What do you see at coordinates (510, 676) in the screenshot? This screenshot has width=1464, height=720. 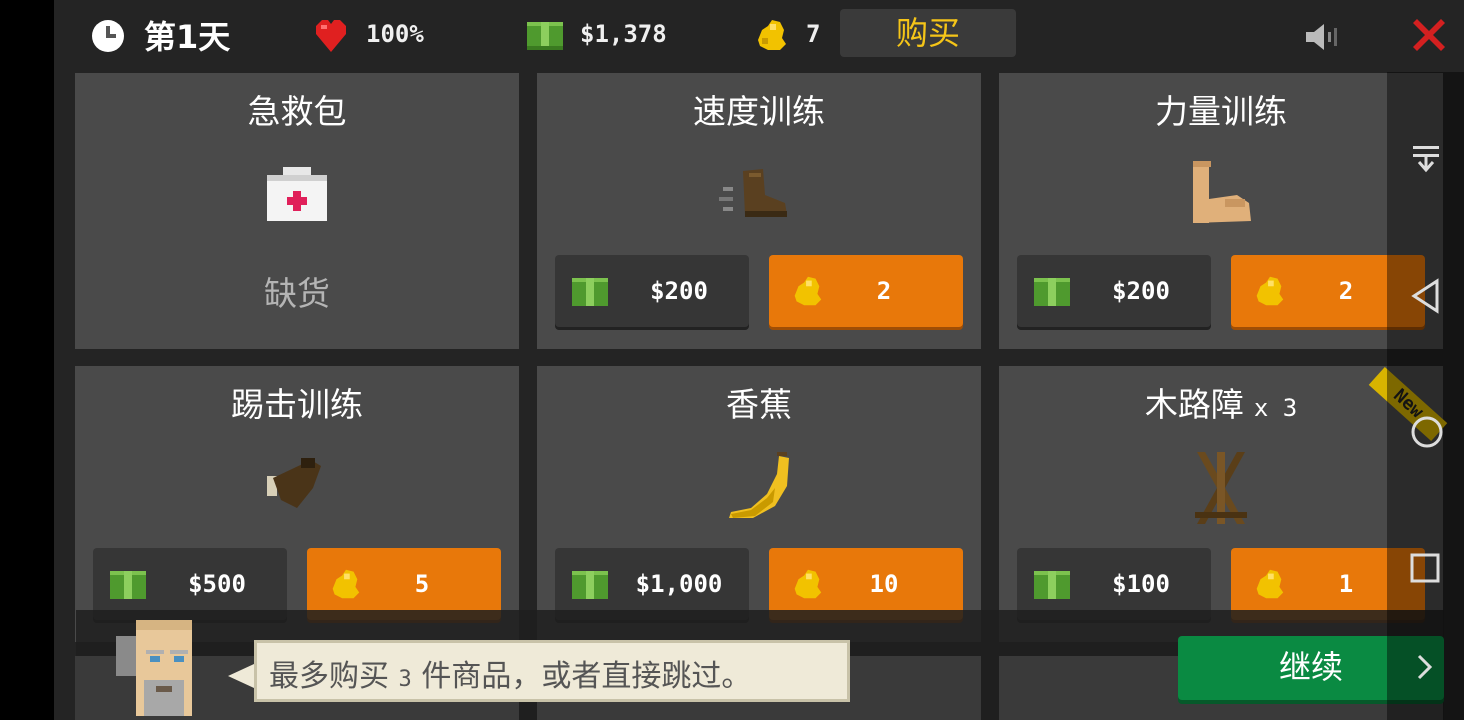 I see `hint-text: 最多购买 3 件商品，或者直接跳过。` at bounding box center [510, 676].